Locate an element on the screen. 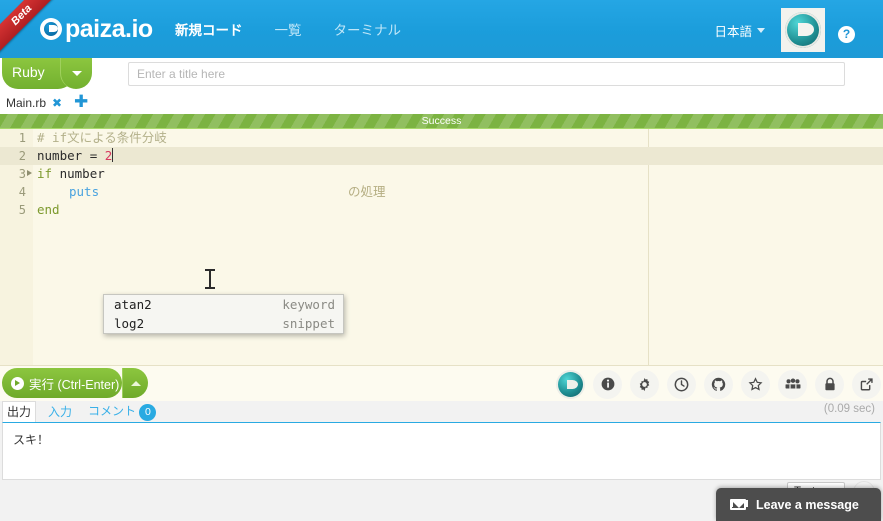 This screenshot has height=521, width=883. code-keyword: if is located at coordinates (45, 173).